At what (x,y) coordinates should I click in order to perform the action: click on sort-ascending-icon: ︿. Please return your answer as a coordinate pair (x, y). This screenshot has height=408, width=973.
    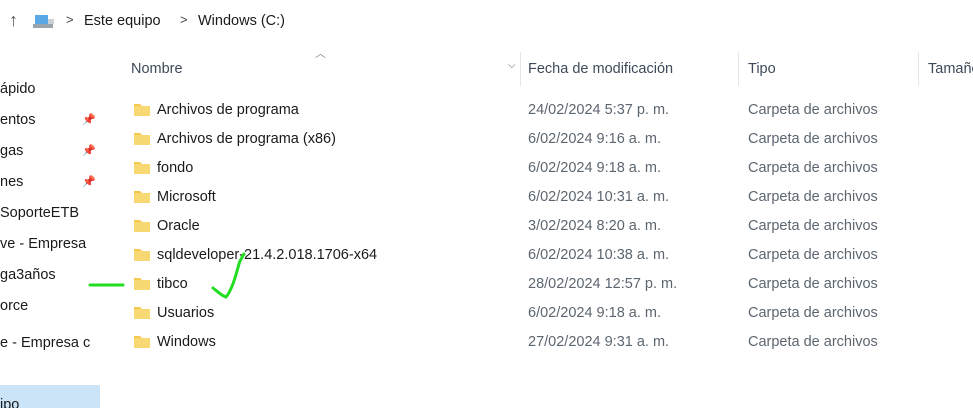
    Looking at the image, I should click on (320, 54).